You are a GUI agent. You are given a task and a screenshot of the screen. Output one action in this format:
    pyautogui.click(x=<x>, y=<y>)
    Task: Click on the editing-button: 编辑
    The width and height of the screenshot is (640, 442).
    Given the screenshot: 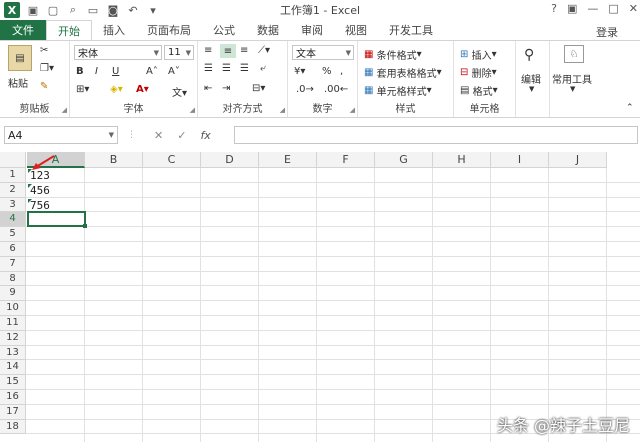 What is the action you would take?
    pyautogui.click(x=531, y=78)
    